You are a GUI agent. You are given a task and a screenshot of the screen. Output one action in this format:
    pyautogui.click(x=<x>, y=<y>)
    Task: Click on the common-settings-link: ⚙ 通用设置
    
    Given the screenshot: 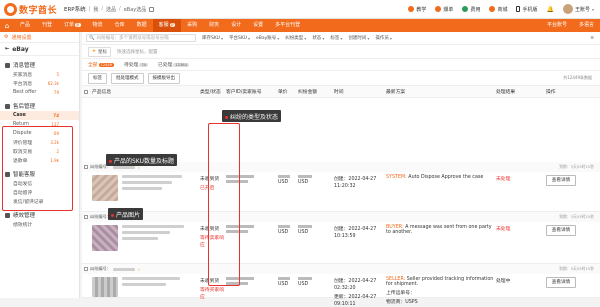 What is the action you would take?
    pyautogui.click(x=39, y=37)
    